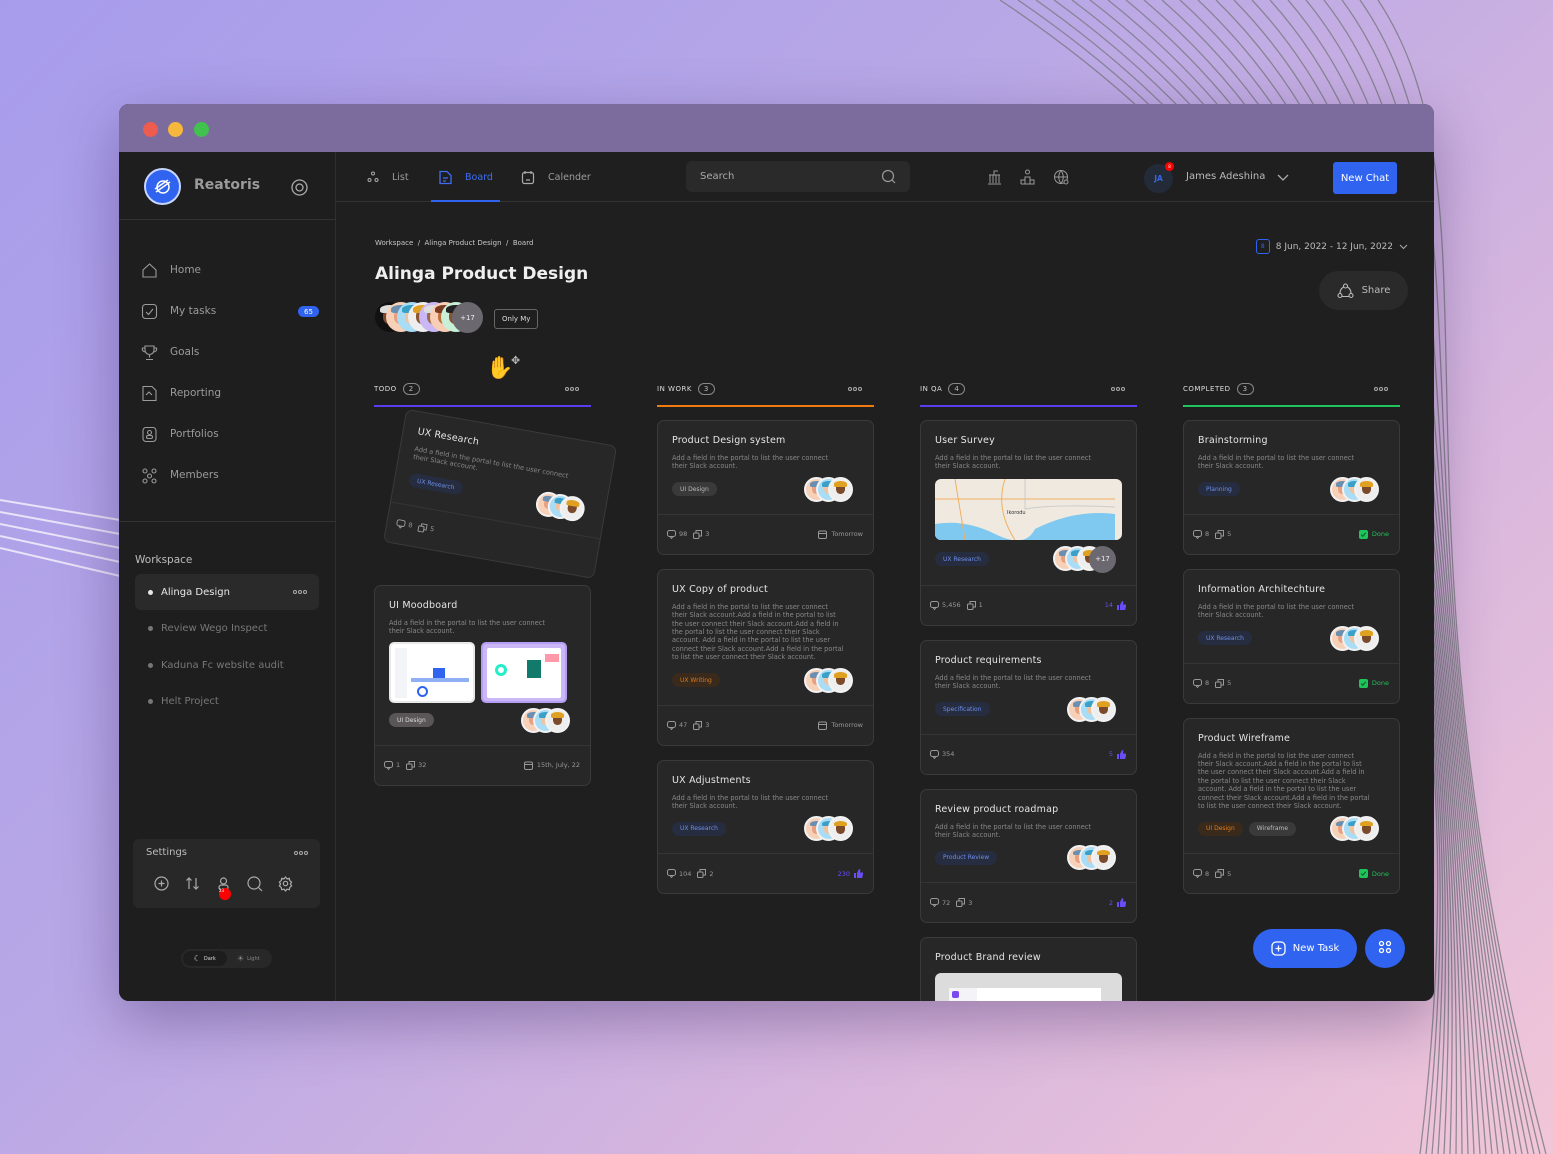 Image resolution: width=1553 pixels, height=1154 pixels. Describe the element at coordinates (994, 177) in the screenshot. I see `bank-icon` at that location.